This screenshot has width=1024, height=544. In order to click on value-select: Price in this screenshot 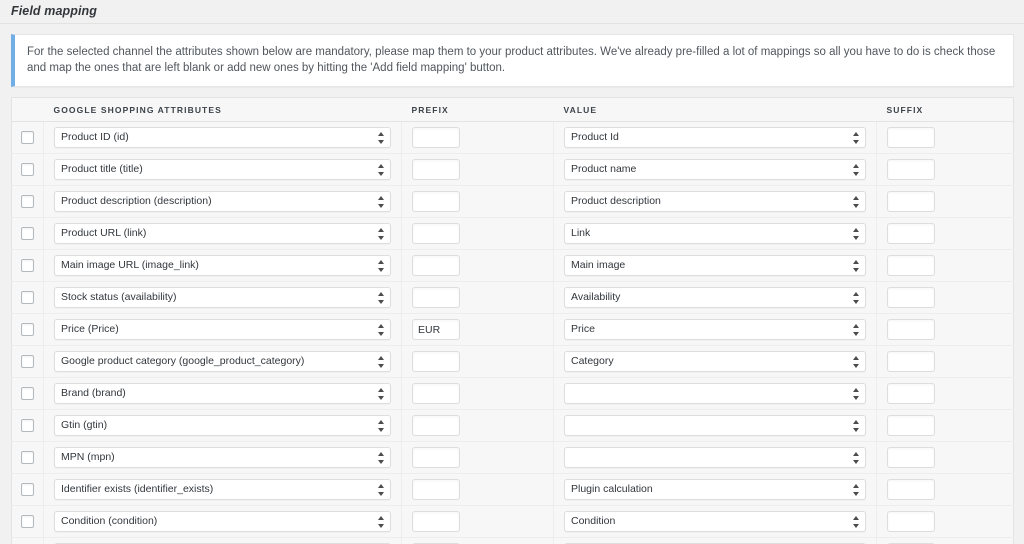, I will do `click(715, 329)`.